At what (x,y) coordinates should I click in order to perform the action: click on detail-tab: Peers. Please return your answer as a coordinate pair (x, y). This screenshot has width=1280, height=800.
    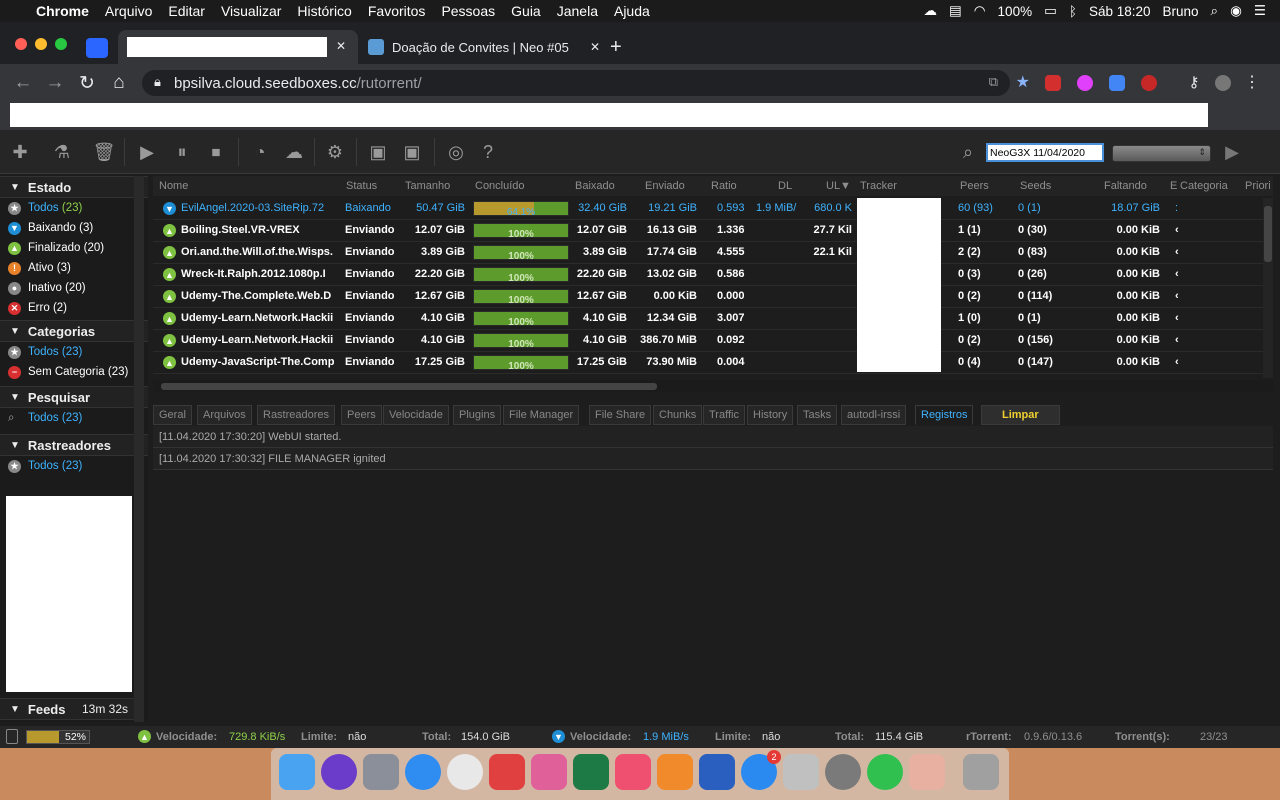
    Looking at the image, I should click on (361, 415).